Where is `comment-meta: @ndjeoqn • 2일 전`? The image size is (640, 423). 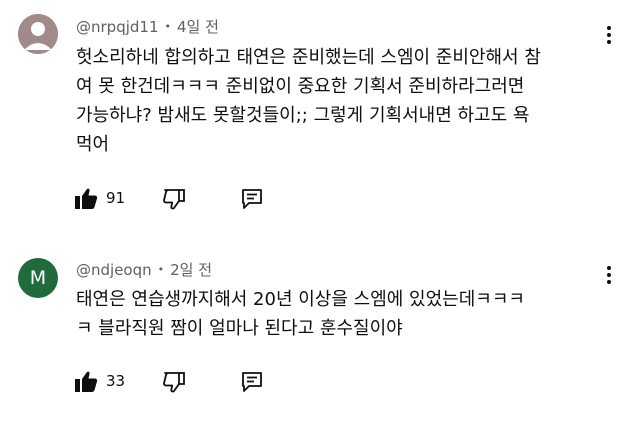 comment-meta: @ndjeoqn • 2일 전 is located at coordinates (144, 269).